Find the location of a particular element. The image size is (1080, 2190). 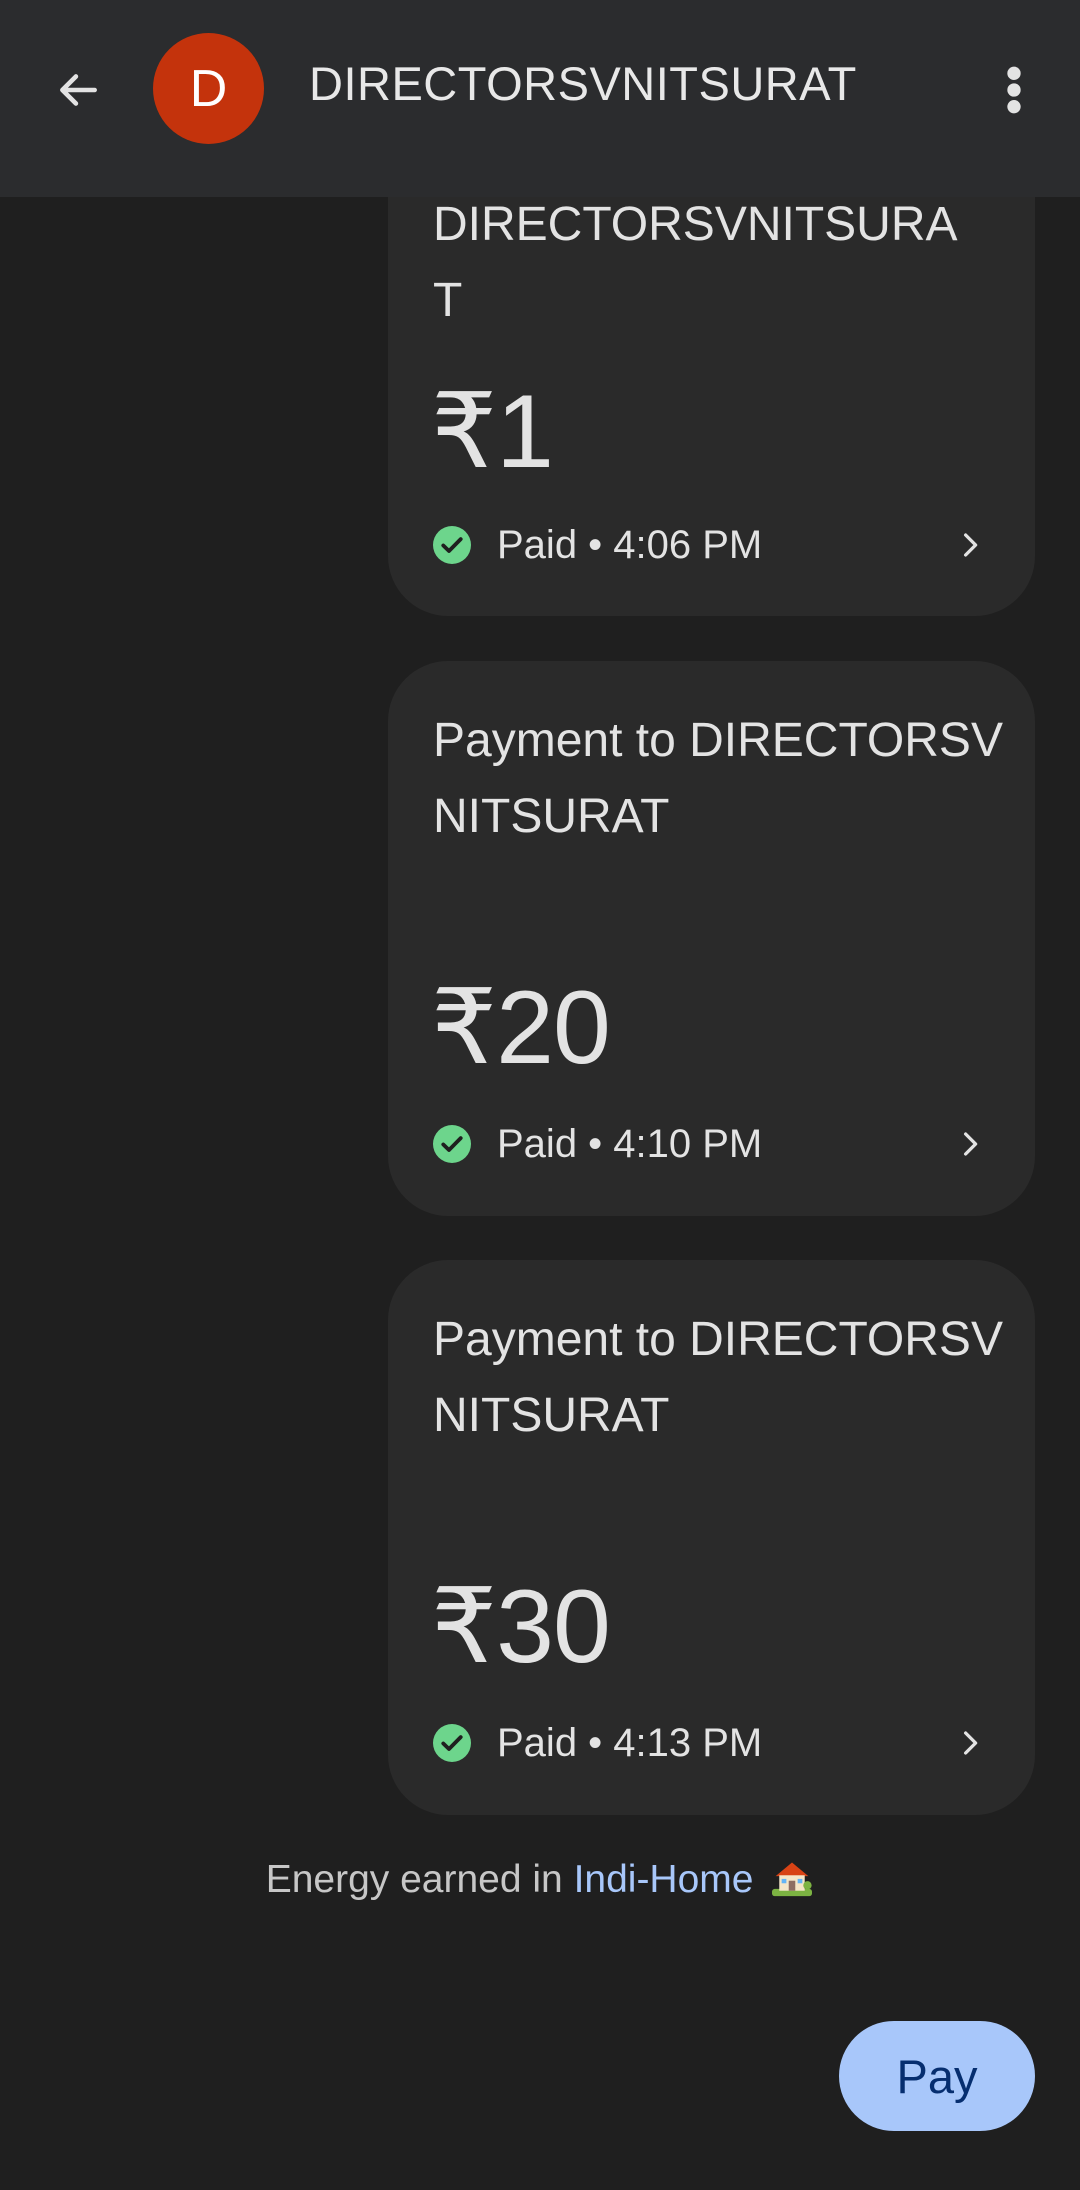

payment-status-row-3: Paid • 4:13 PM is located at coordinates (713, 1743).